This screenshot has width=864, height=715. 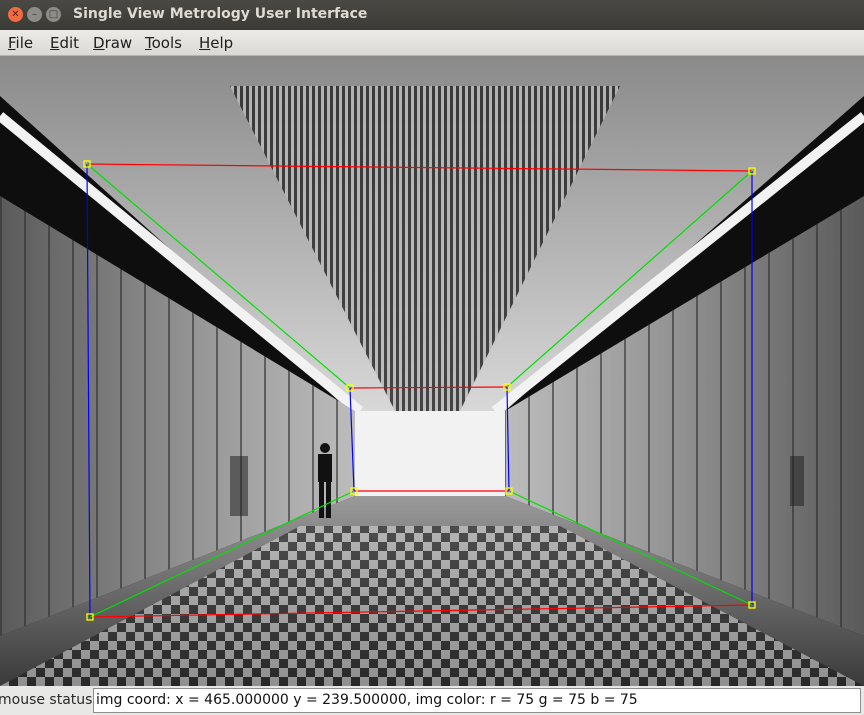 I want to click on menu-bar: File Edit Draw Tools Help, so click(x=432, y=43).